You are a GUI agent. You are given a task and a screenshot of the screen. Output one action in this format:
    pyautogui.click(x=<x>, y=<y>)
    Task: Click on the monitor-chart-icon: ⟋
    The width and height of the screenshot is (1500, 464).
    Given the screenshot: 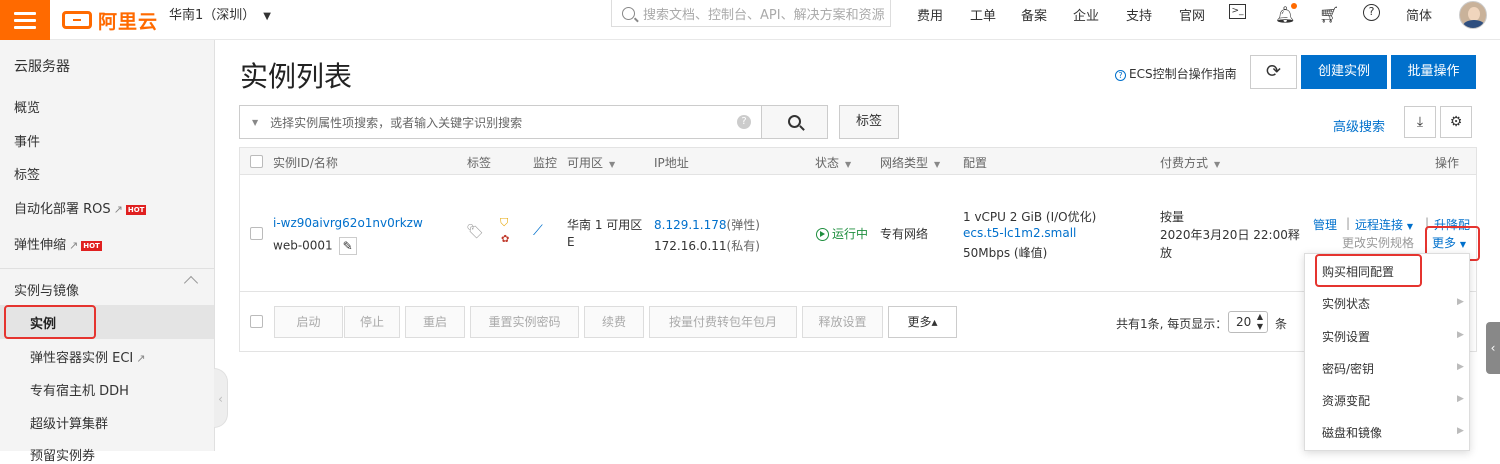 What is the action you would take?
    pyautogui.click(x=538, y=231)
    